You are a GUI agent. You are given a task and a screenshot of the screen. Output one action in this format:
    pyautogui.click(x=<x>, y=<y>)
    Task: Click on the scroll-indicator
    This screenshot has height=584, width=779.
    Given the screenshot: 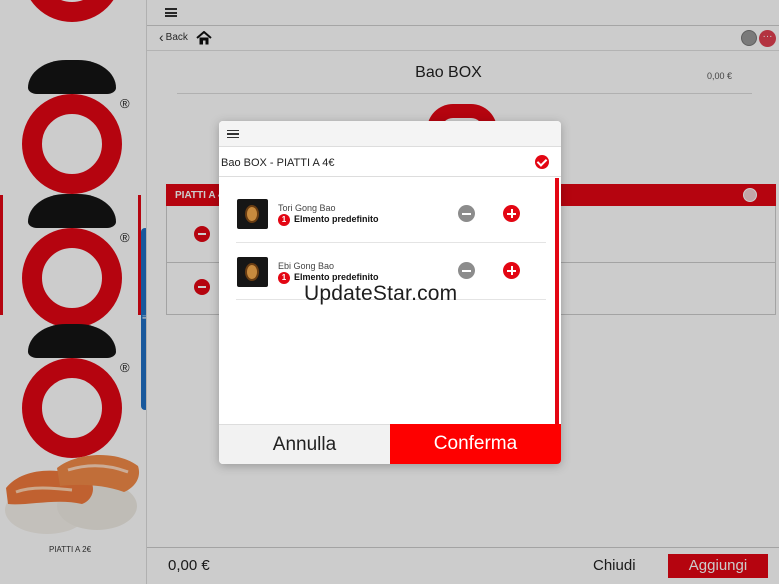 What is the action you would take?
    pyautogui.click(x=557, y=301)
    